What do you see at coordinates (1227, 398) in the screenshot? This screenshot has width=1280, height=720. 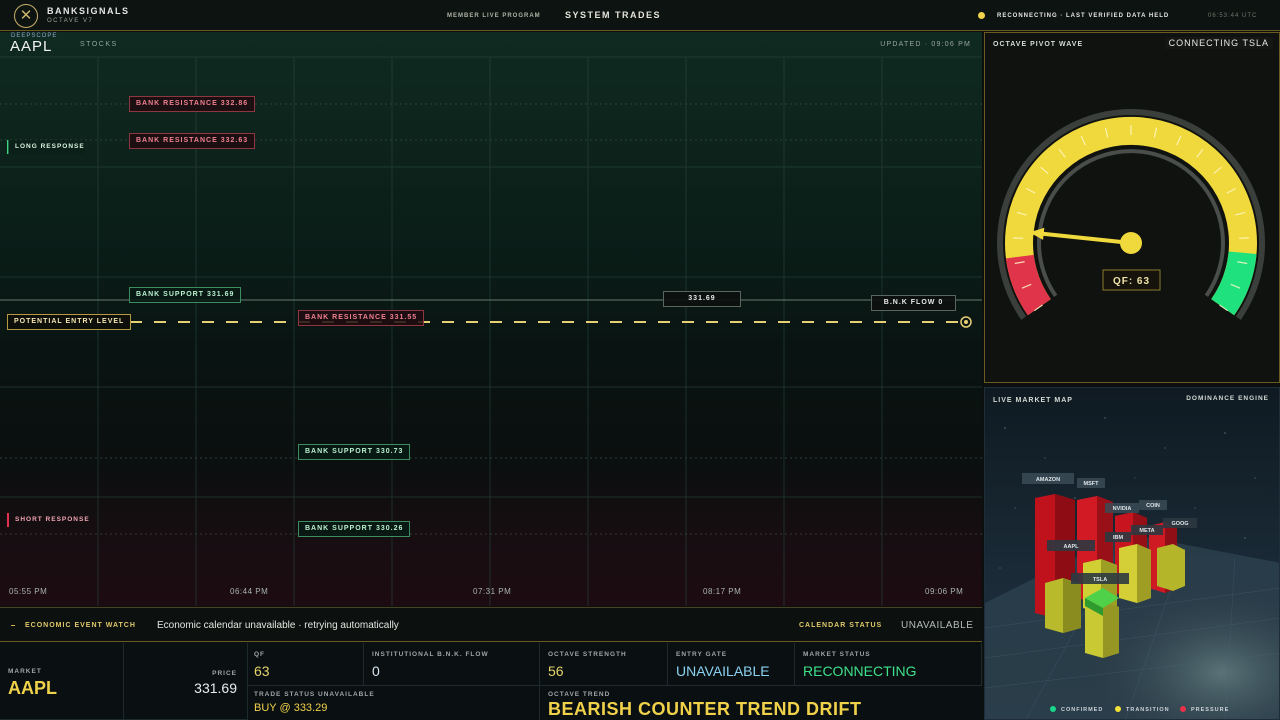 I see `dominance-engine-label: DOMINANCE ENGINE` at bounding box center [1227, 398].